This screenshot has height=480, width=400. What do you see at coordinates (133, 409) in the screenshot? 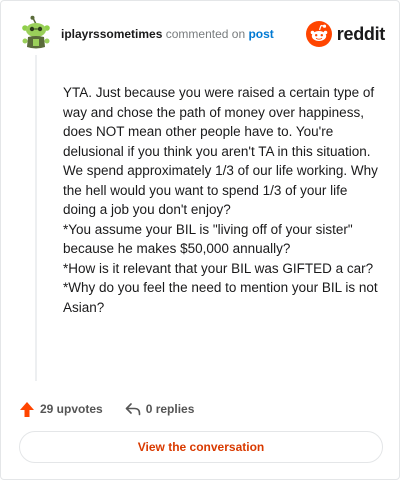
I see `reply-arrow-icon` at bounding box center [133, 409].